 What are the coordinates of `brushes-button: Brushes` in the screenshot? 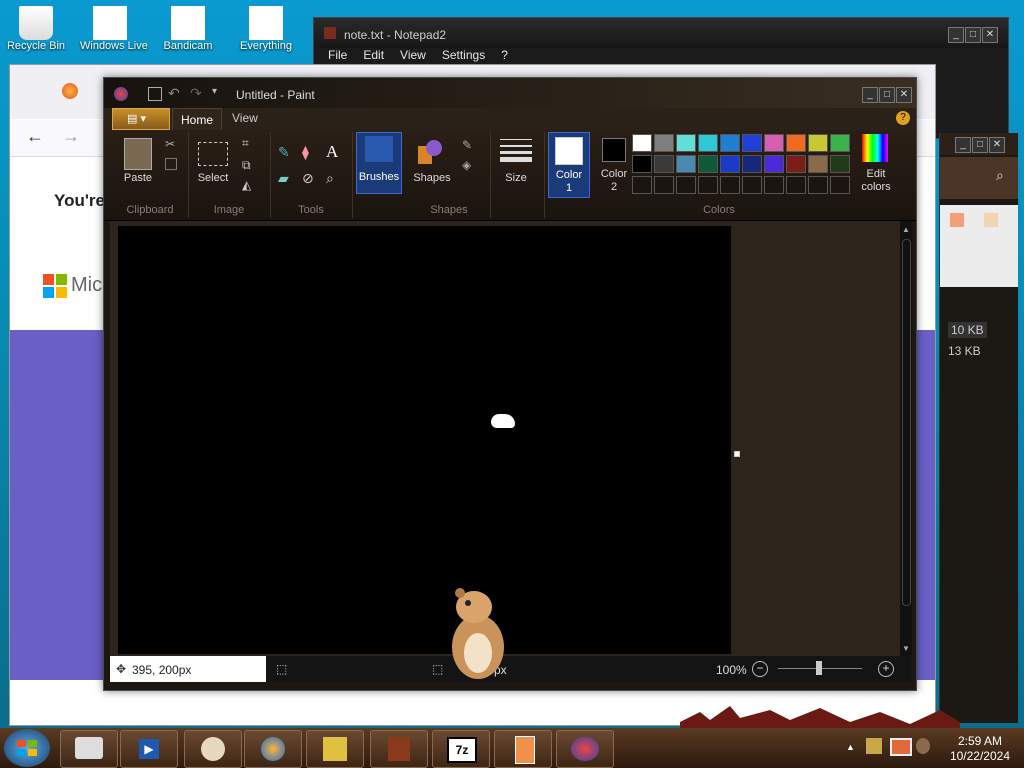 It's located at (379, 163).